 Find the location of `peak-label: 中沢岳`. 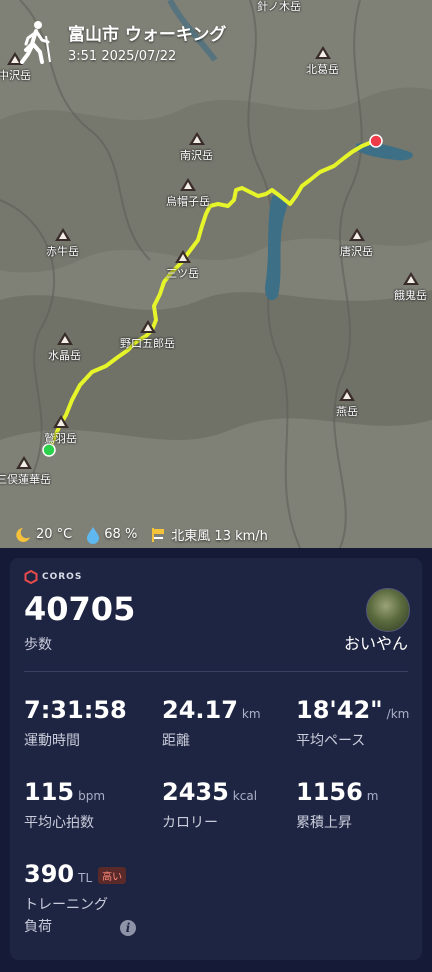

peak-label: 中沢岳 is located at coordinates (15, 75).